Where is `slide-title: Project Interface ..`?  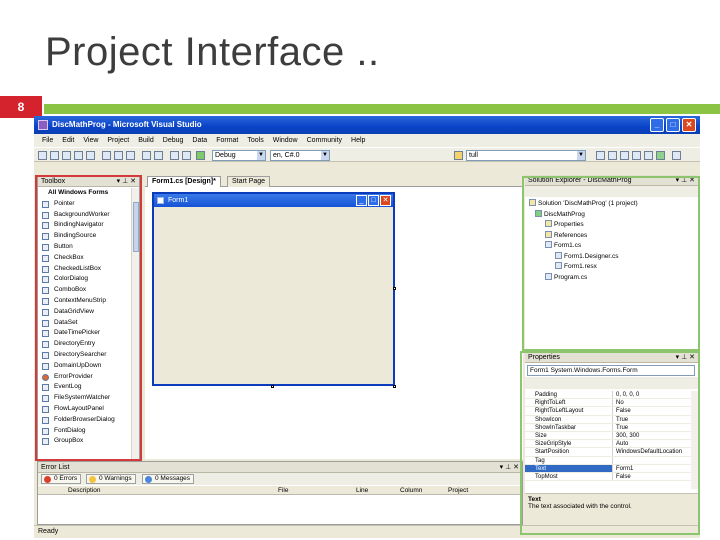
slide-title: Project Interface .. is located at coordinates (212, 52).